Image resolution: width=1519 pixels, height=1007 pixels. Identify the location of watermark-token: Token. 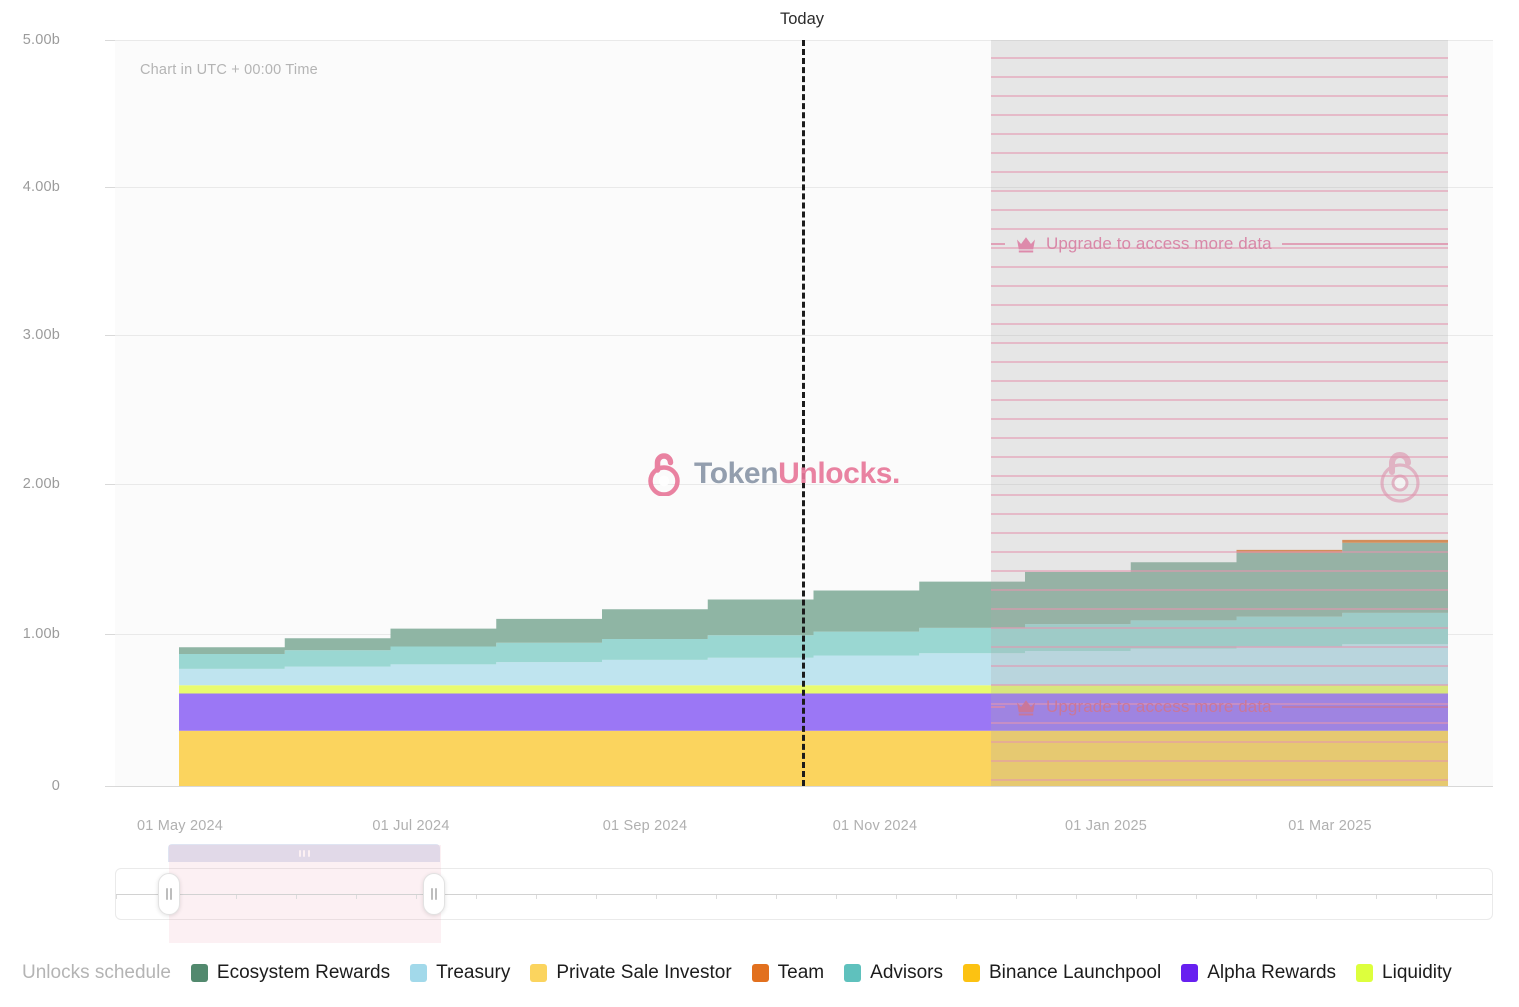
(736, 473).